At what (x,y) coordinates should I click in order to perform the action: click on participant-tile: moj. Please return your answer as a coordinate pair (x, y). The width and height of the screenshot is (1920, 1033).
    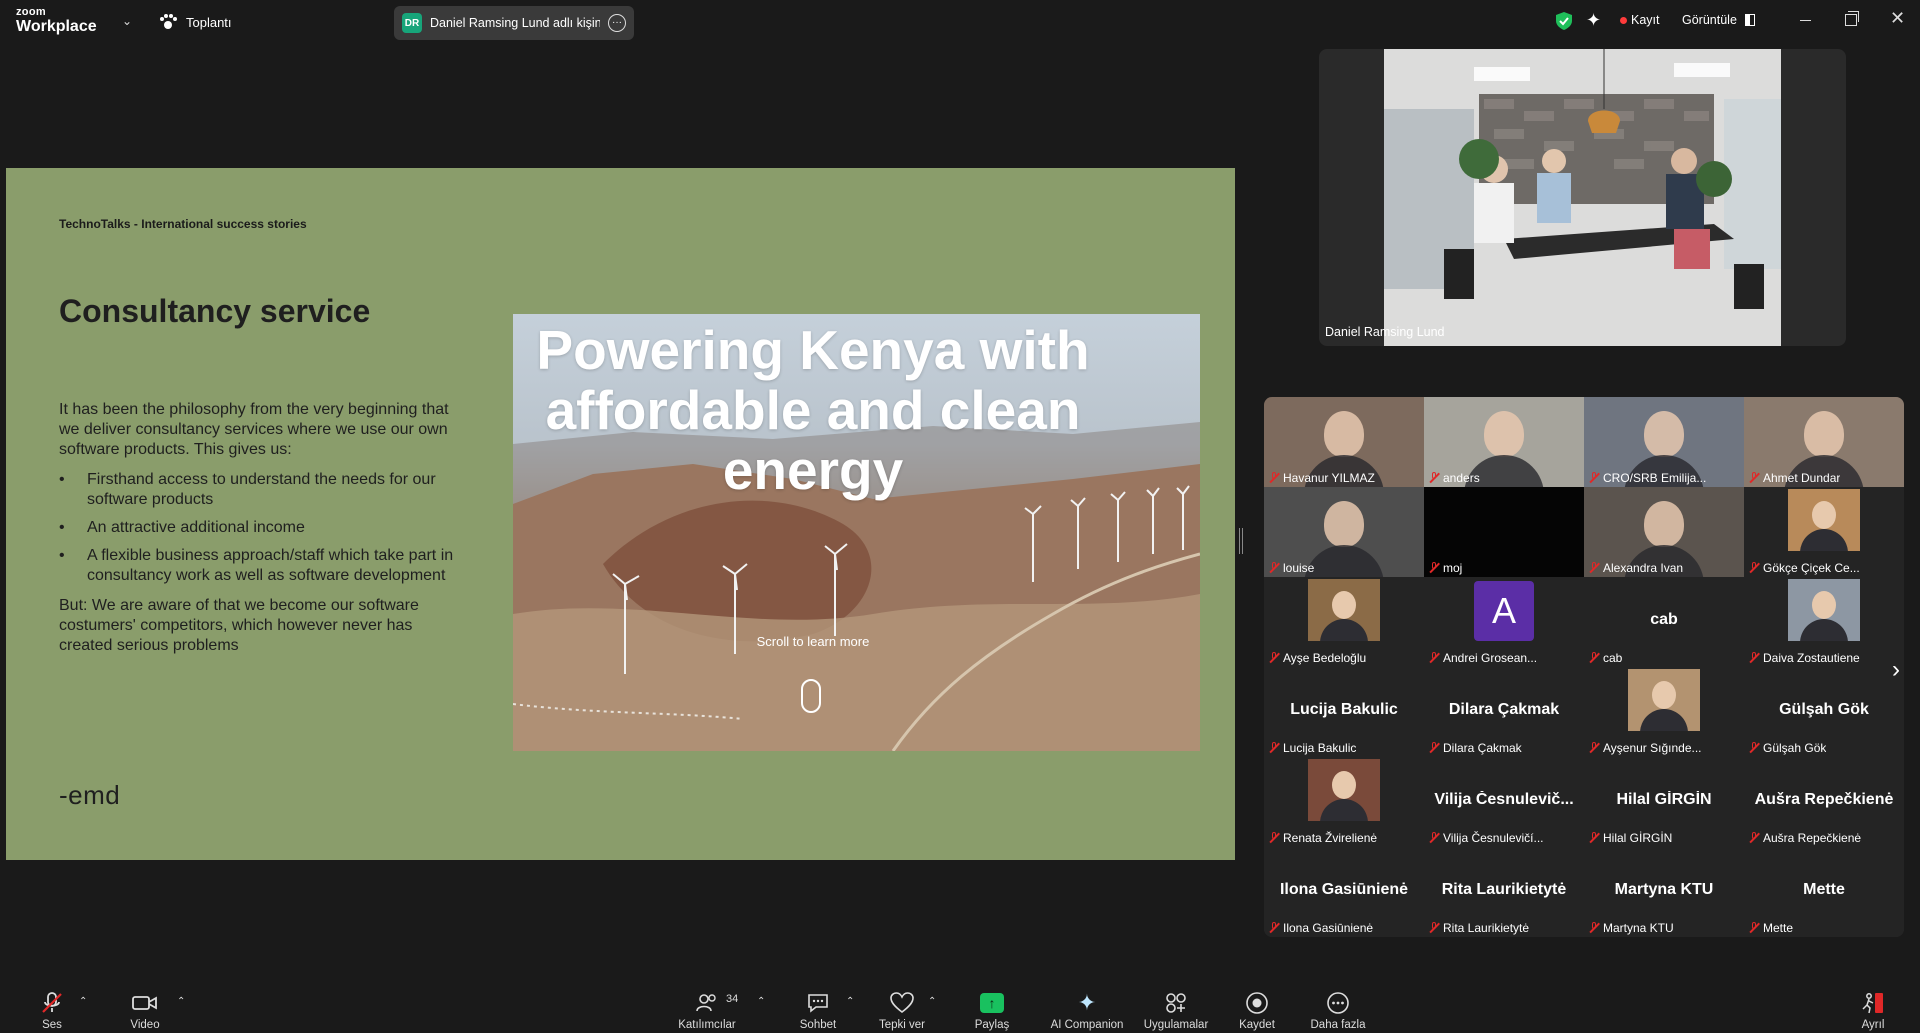
    Looking at the image, I should click on (1504, 532).